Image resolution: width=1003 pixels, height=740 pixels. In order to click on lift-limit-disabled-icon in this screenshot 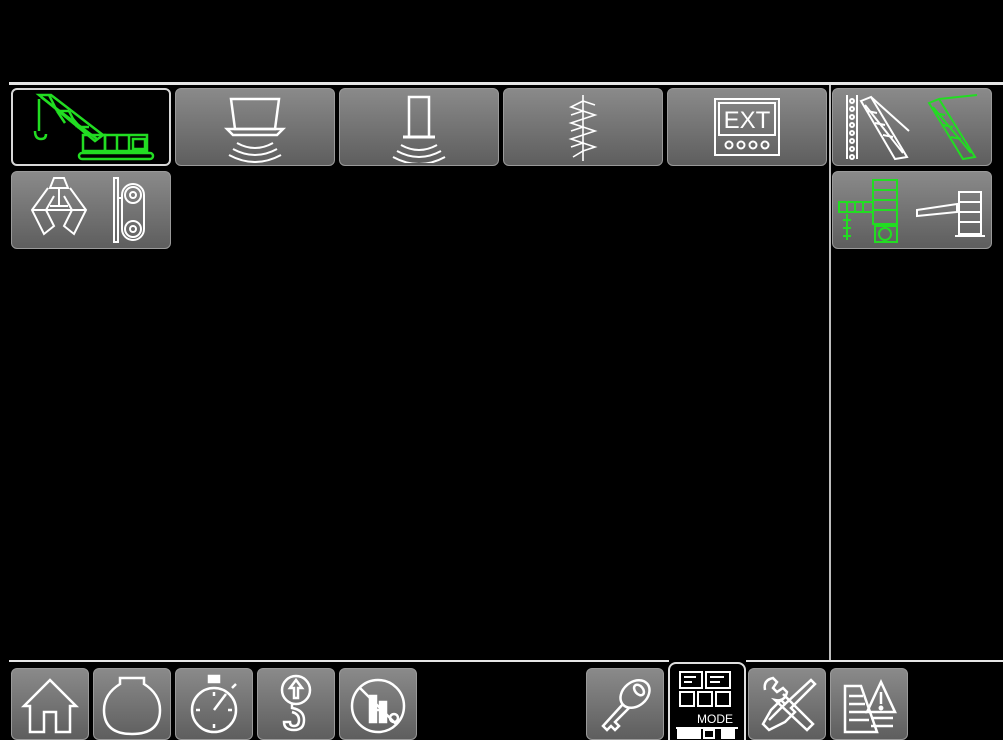, I will do `click(378, 706)`.